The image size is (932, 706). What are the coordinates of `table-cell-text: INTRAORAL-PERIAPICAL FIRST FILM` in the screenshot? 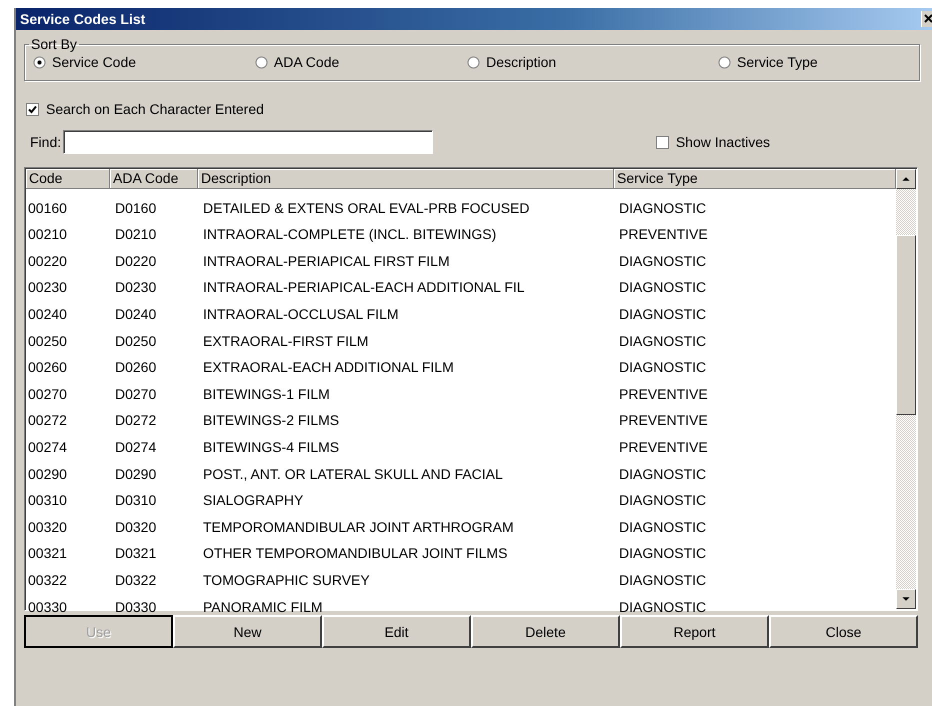 It's located at (326, 260).